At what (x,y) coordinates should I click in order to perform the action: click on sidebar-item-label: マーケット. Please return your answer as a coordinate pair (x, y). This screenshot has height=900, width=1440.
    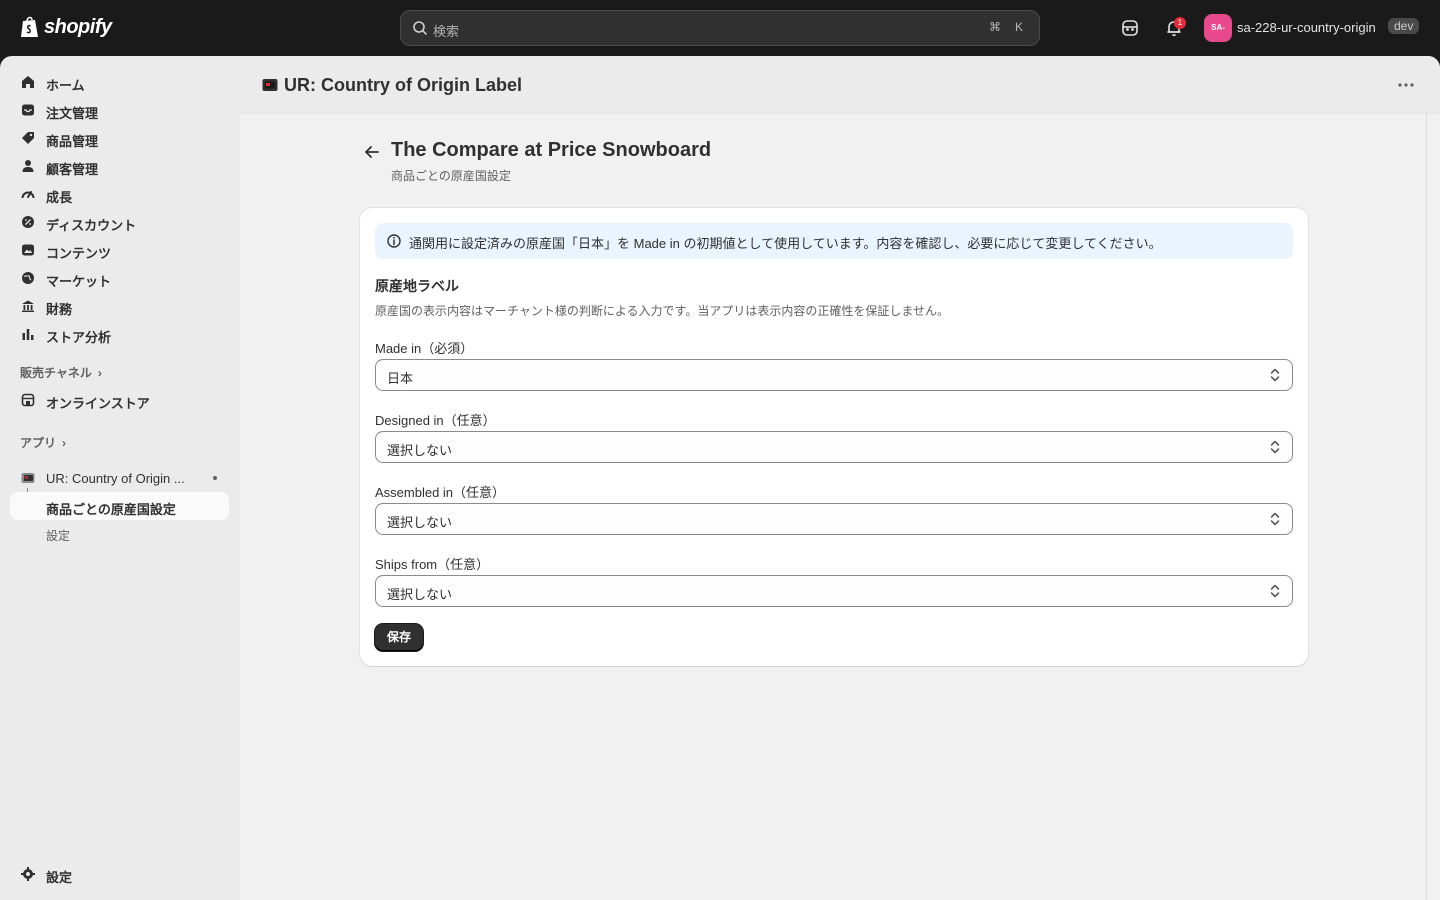
    Looking at the image, I should click on (79, 281).